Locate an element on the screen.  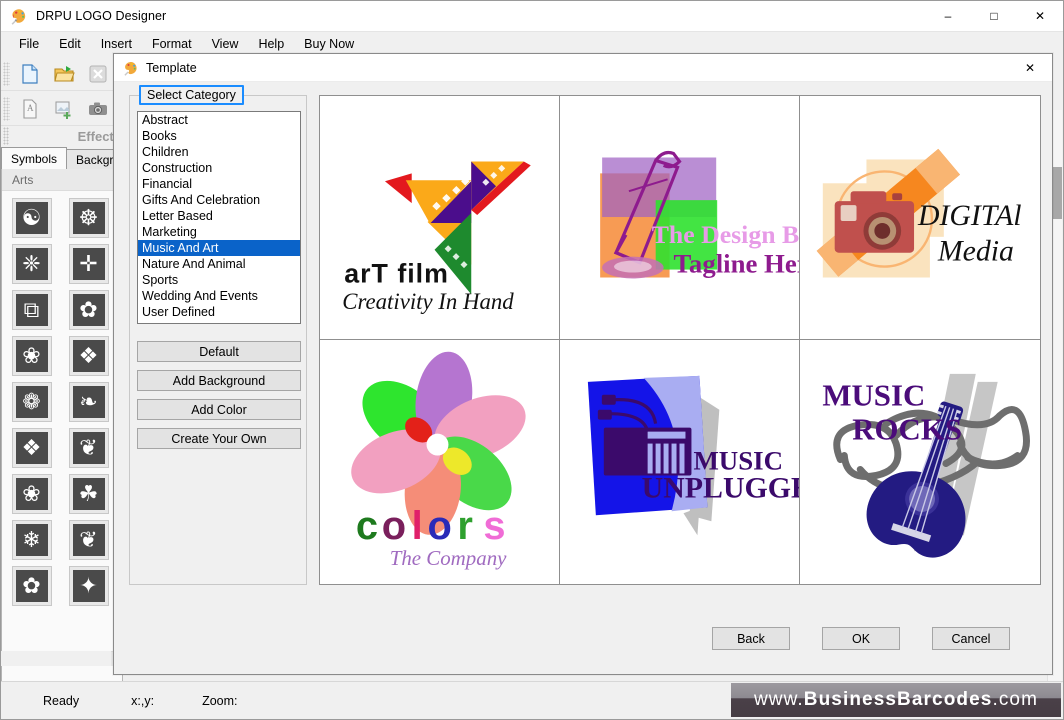
symbol-glyph-icon: ✛ is located at coordinates (88, 264).